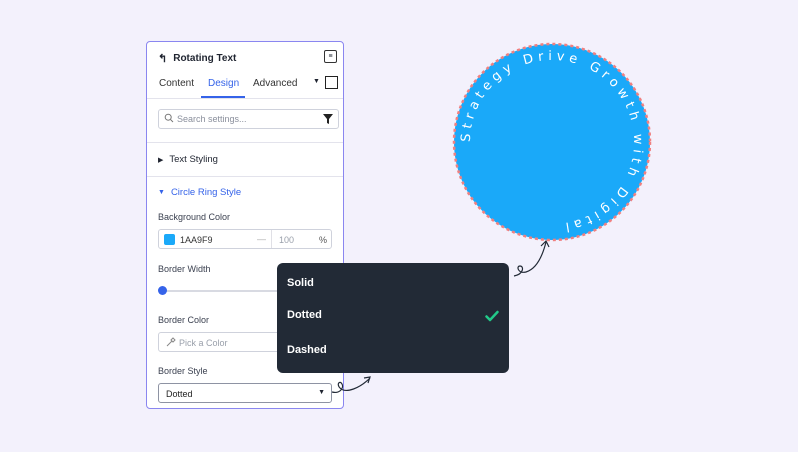 This screenshot has height=452, width=798. I want to click on ring-circle, so click(552, 142).